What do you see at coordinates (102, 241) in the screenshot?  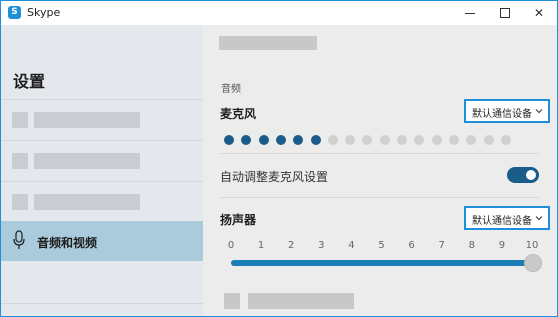 I see `sidebar-item-audio-video: 音频和视频` at bounding box center [102, 241].